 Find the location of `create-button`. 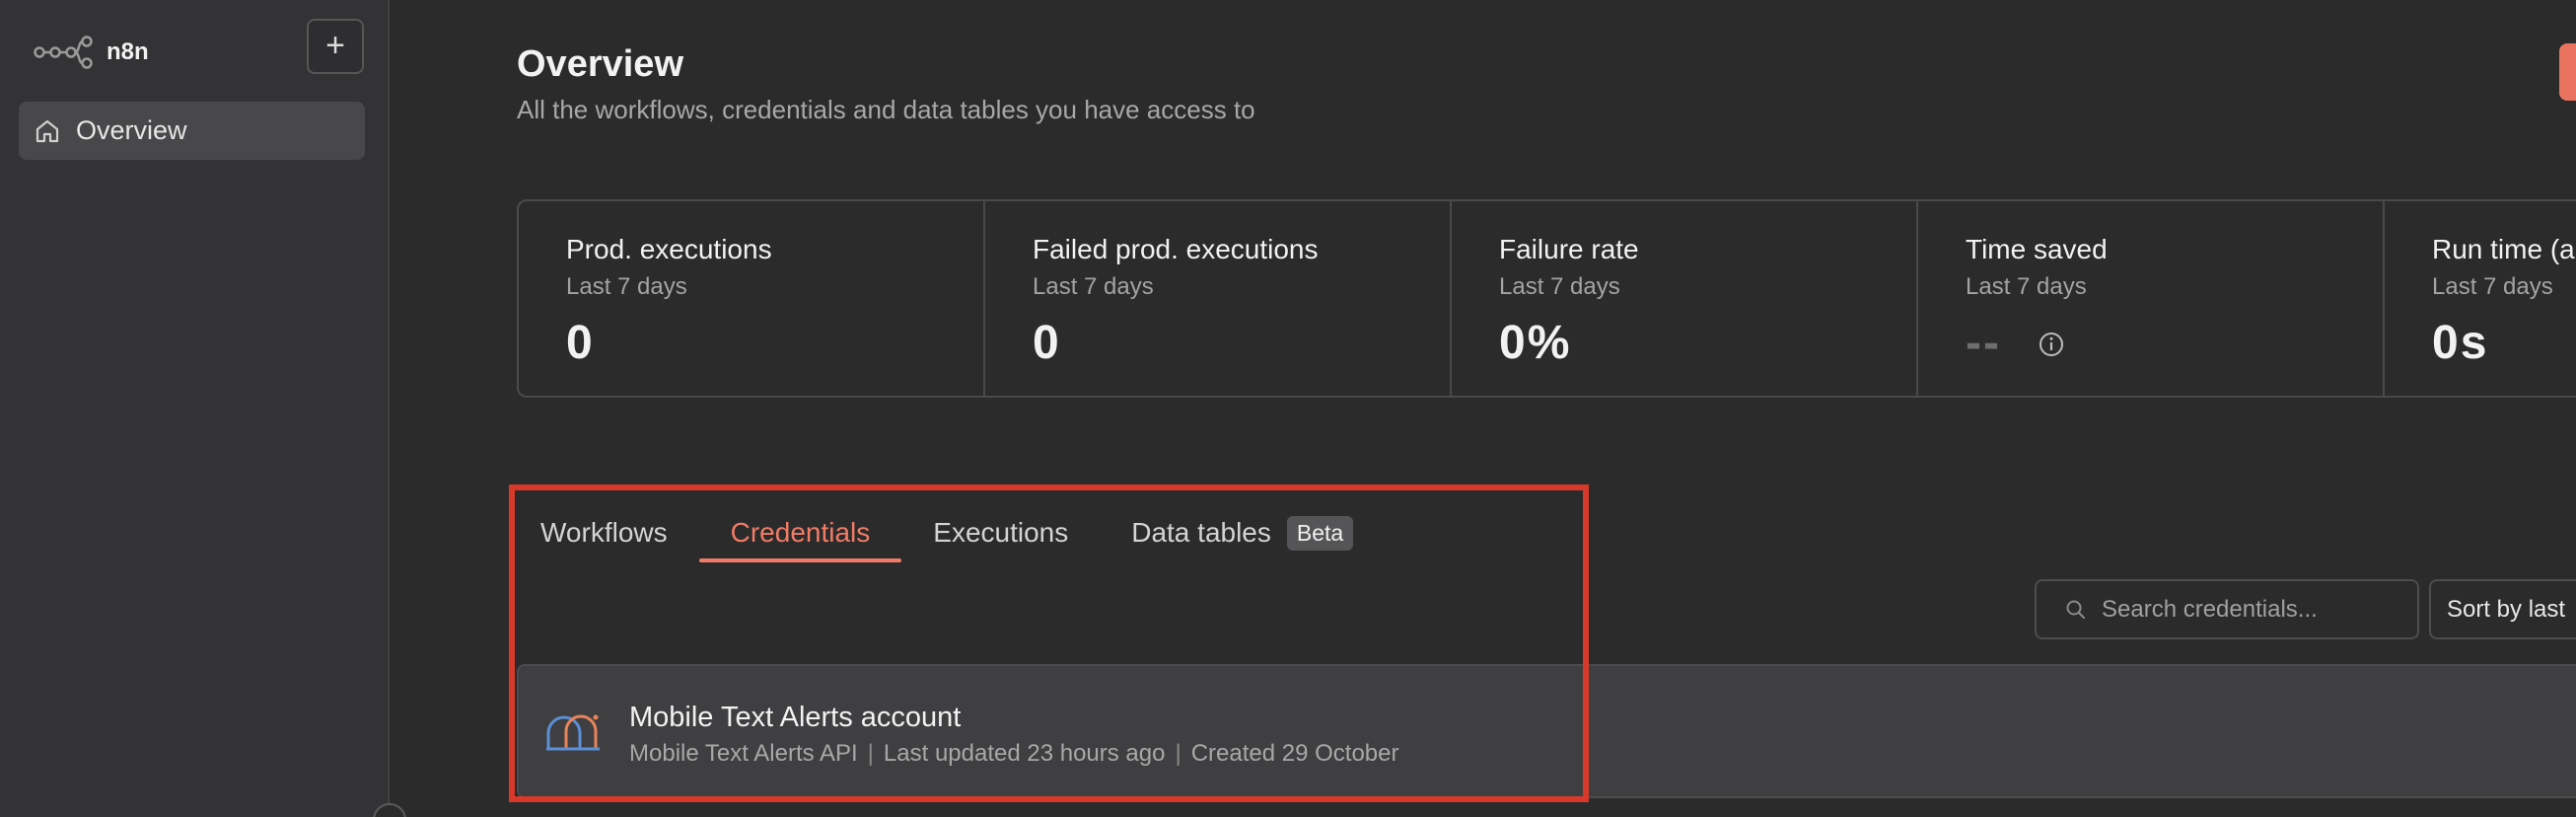

create-button is located at coordinates (2568, 72).